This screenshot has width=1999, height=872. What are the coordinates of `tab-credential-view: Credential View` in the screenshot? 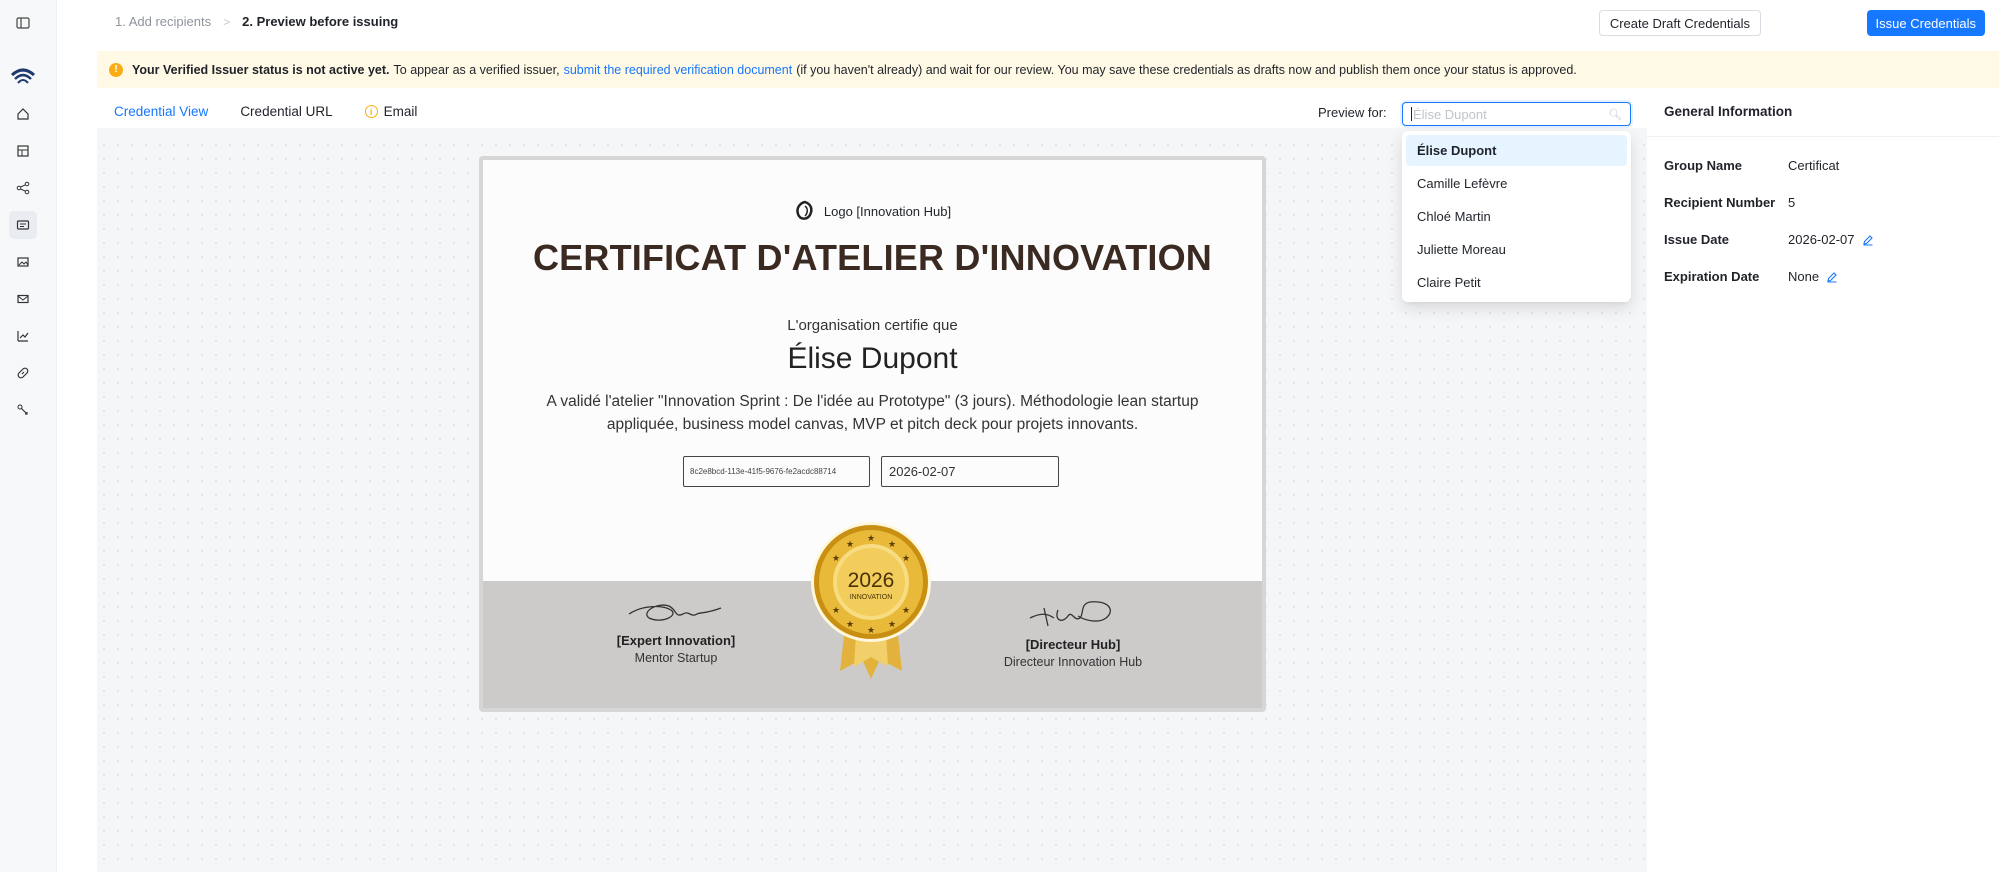 It's located at (161, 117).